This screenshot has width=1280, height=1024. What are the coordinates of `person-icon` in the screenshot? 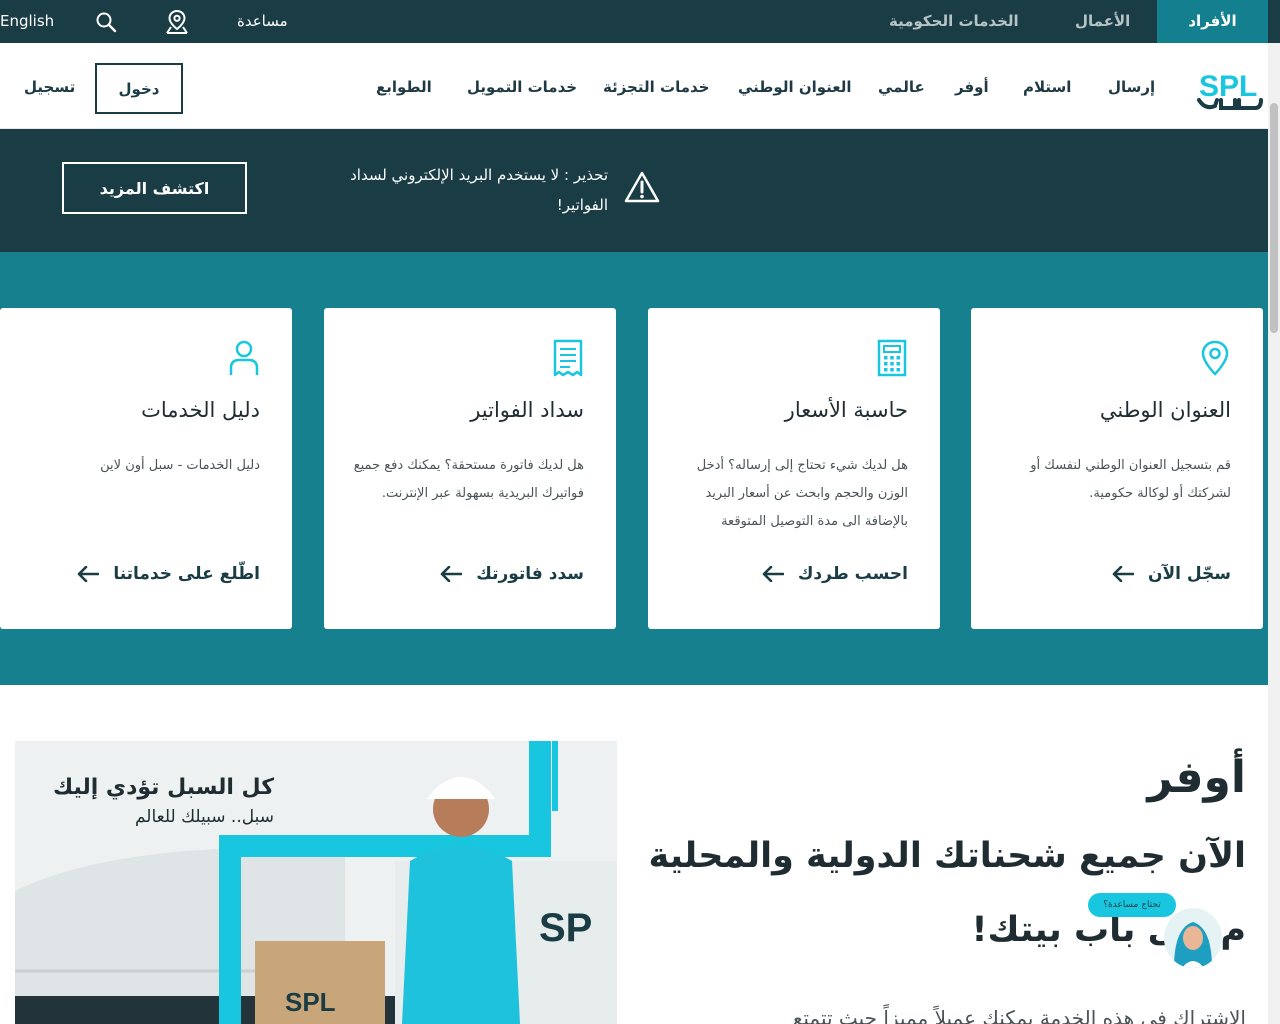 It's located at (244, 358).